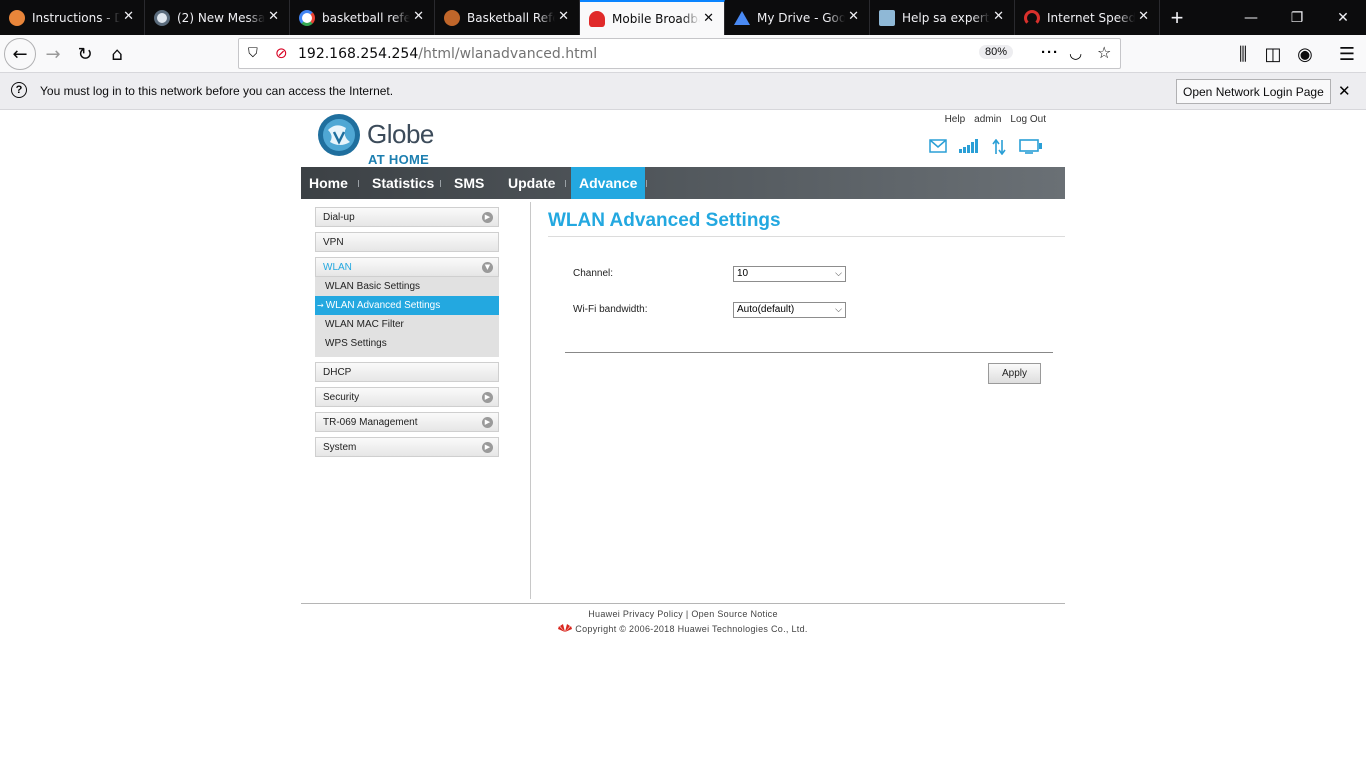 This screenshot has height=768, width=1366. Describe the element at coordinates (1014, 373) in the screenshot. I see `apply-button: Apply` at that location.